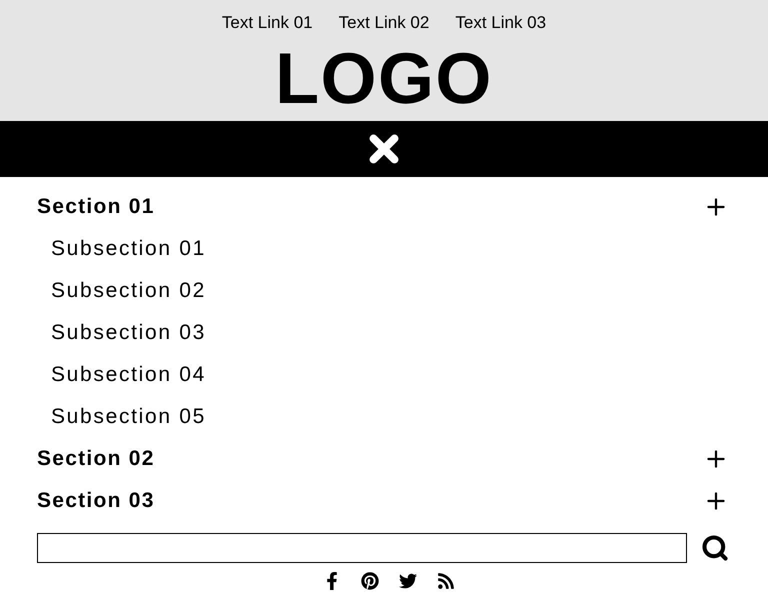 The width and height of the screenshot is (768, 597). I want to click on section-label: Section 02, so click(96, 459).